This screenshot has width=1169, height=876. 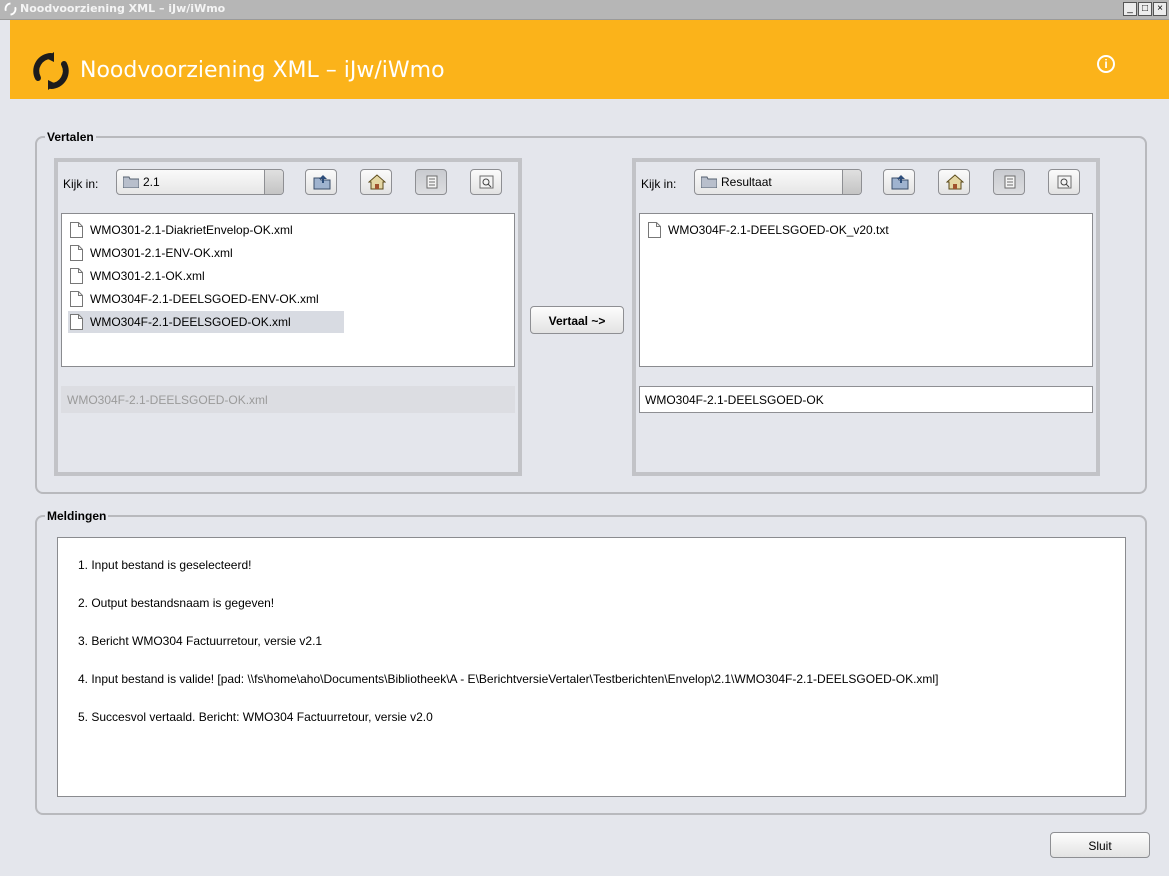 I want to click on file-name-label: WMO304F-2.1-DEELSGOED-OK.xml, so click(x=190, y=322).